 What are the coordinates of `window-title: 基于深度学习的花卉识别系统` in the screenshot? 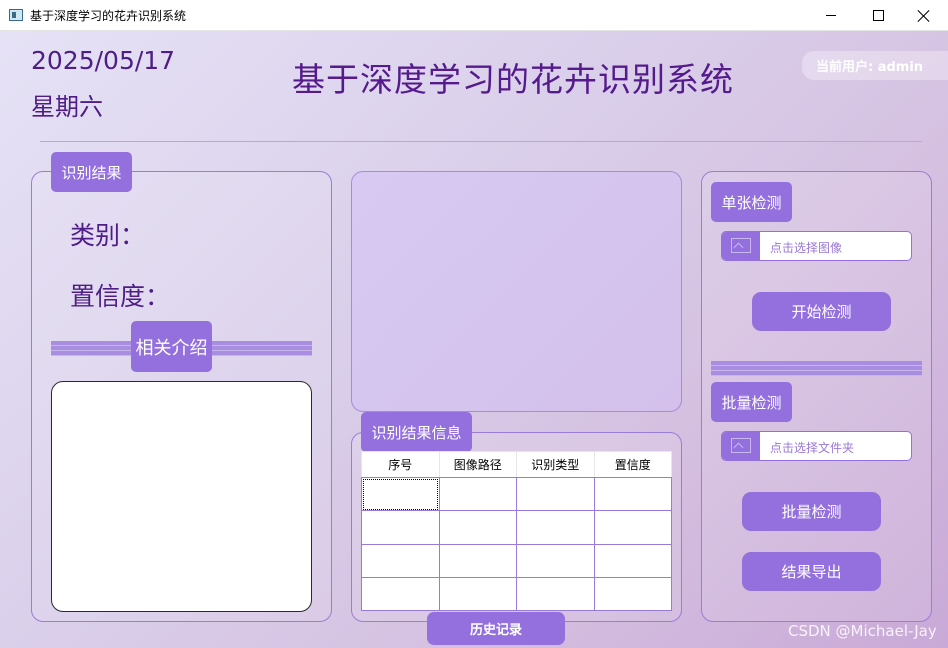 It's located at (108, 16).